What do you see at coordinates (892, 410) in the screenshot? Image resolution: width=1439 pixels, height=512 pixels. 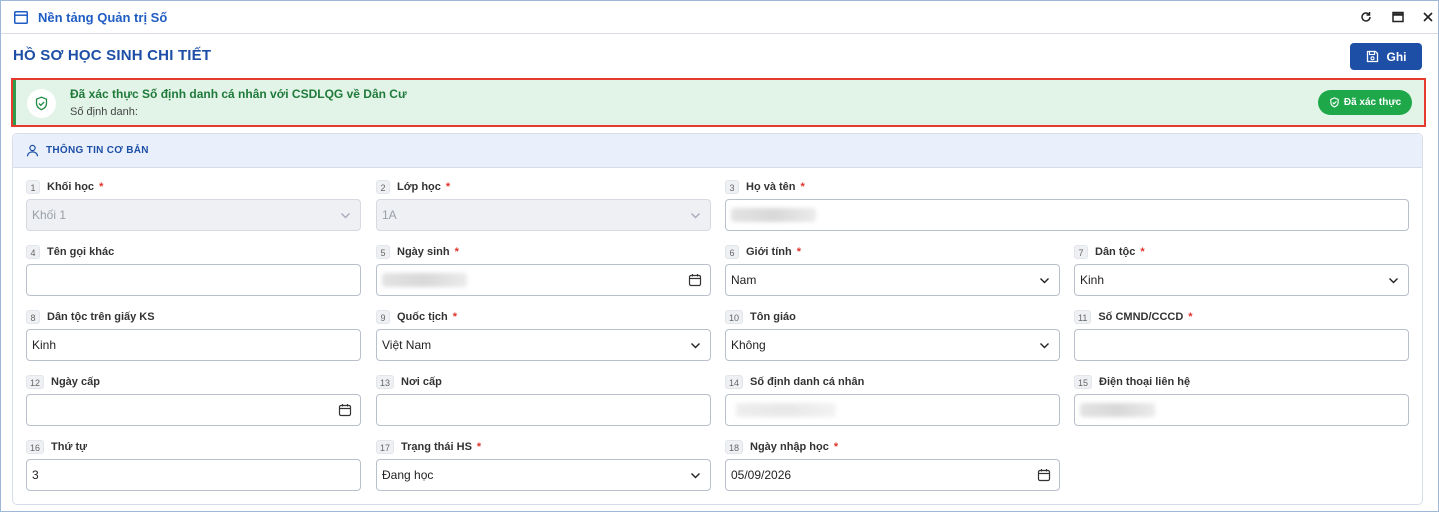 I see `personal-id-input` at bounding box center [892, 410].